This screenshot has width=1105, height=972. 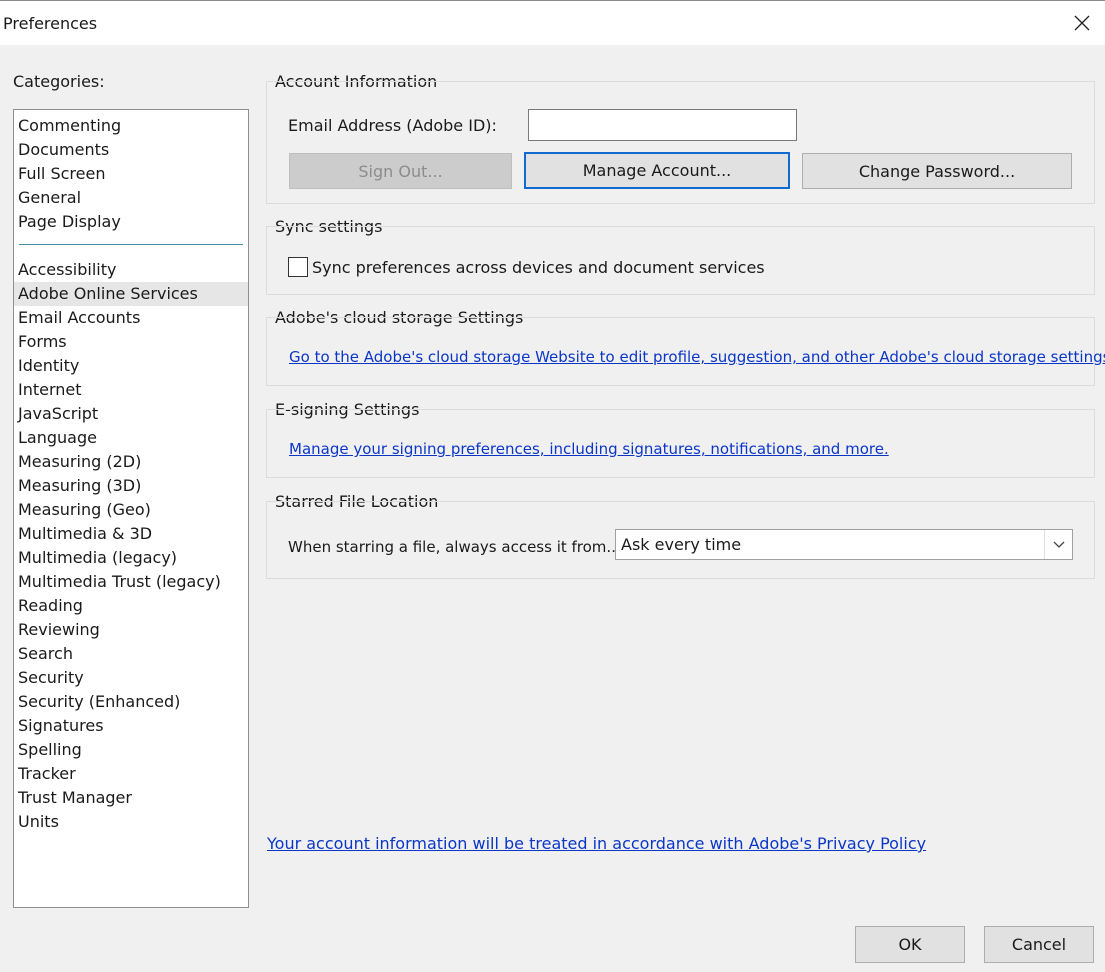 I want to click on category-item-security-enhanced: Security (Enhanced), so click(x=131, y=702).